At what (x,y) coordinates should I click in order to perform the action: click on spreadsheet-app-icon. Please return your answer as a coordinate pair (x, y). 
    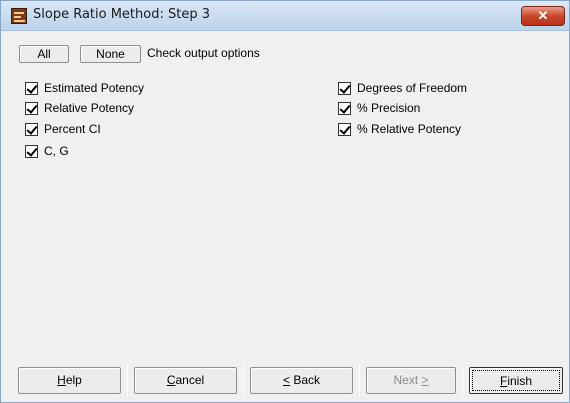
    Looking at the image, I should click on (19, 16).